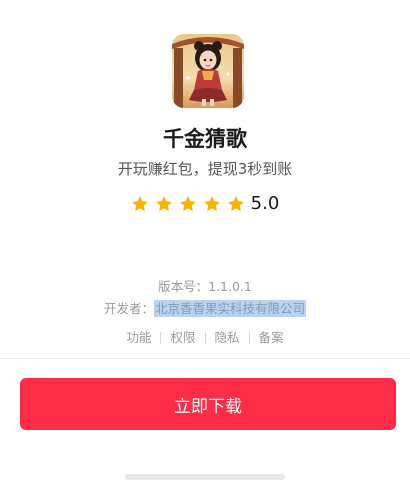  I want to click on developer-info: 开发者：北京香香果实科技有限公司, so click(205, 309).